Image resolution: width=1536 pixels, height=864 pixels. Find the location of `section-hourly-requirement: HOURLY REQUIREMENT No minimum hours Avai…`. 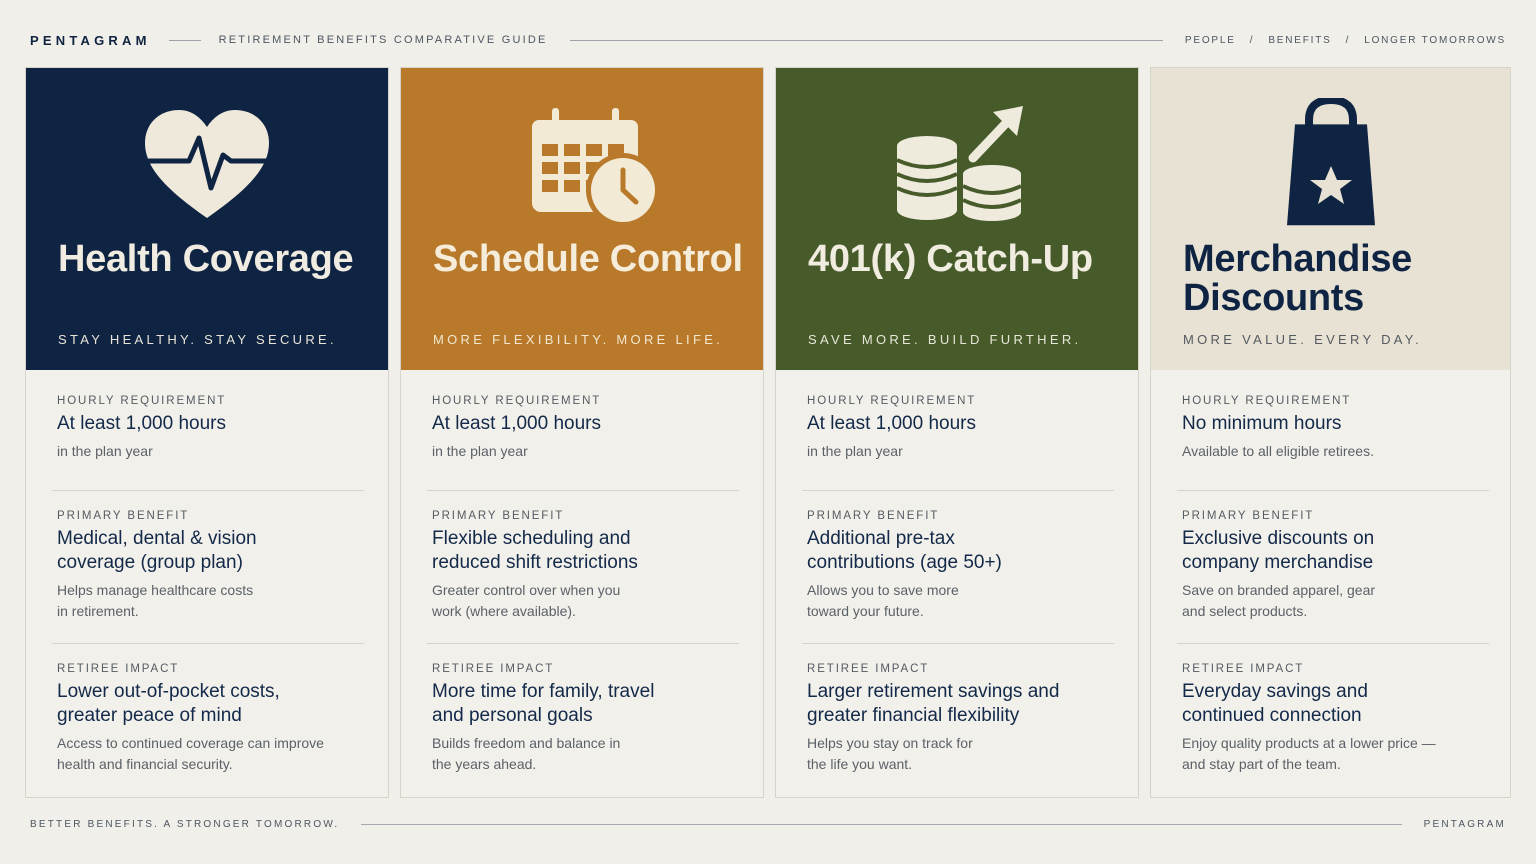

section-hourly-requirement: HOURLY REQUIREMENT No minimum hours Avai… is located at coordinates (1336, 428).